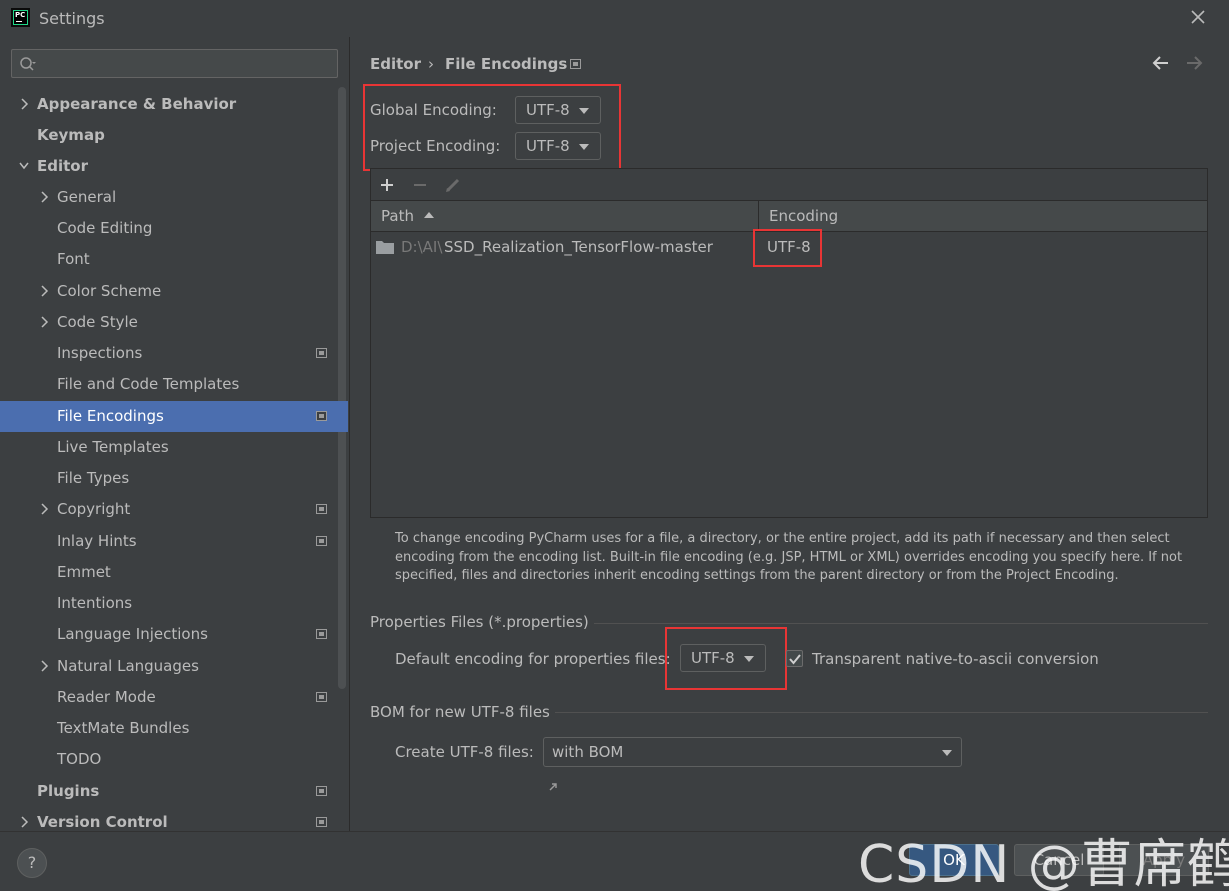 Image resolution: width=1229 pixels, height=891 pixels. Describe the element at coordinates (758, 216) in the screenshot. I see `column-divider` at that location.